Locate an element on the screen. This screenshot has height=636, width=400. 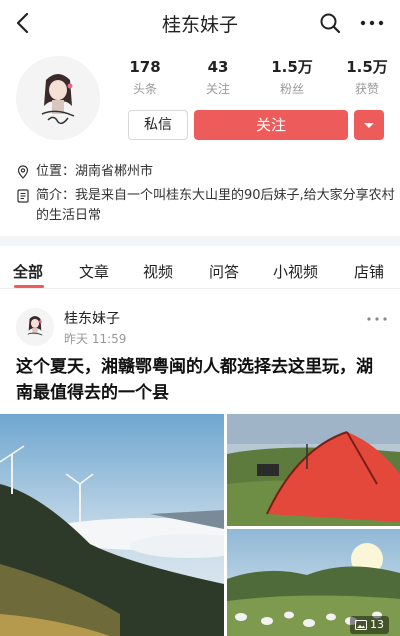
post-image-tent is located at coordinates (313, 470).